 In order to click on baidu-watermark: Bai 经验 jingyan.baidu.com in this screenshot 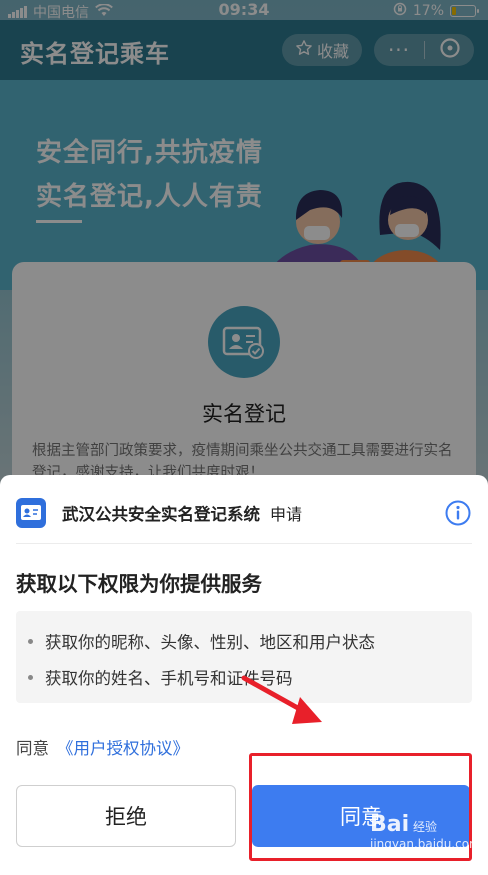, I will do `click(425, 831)`.